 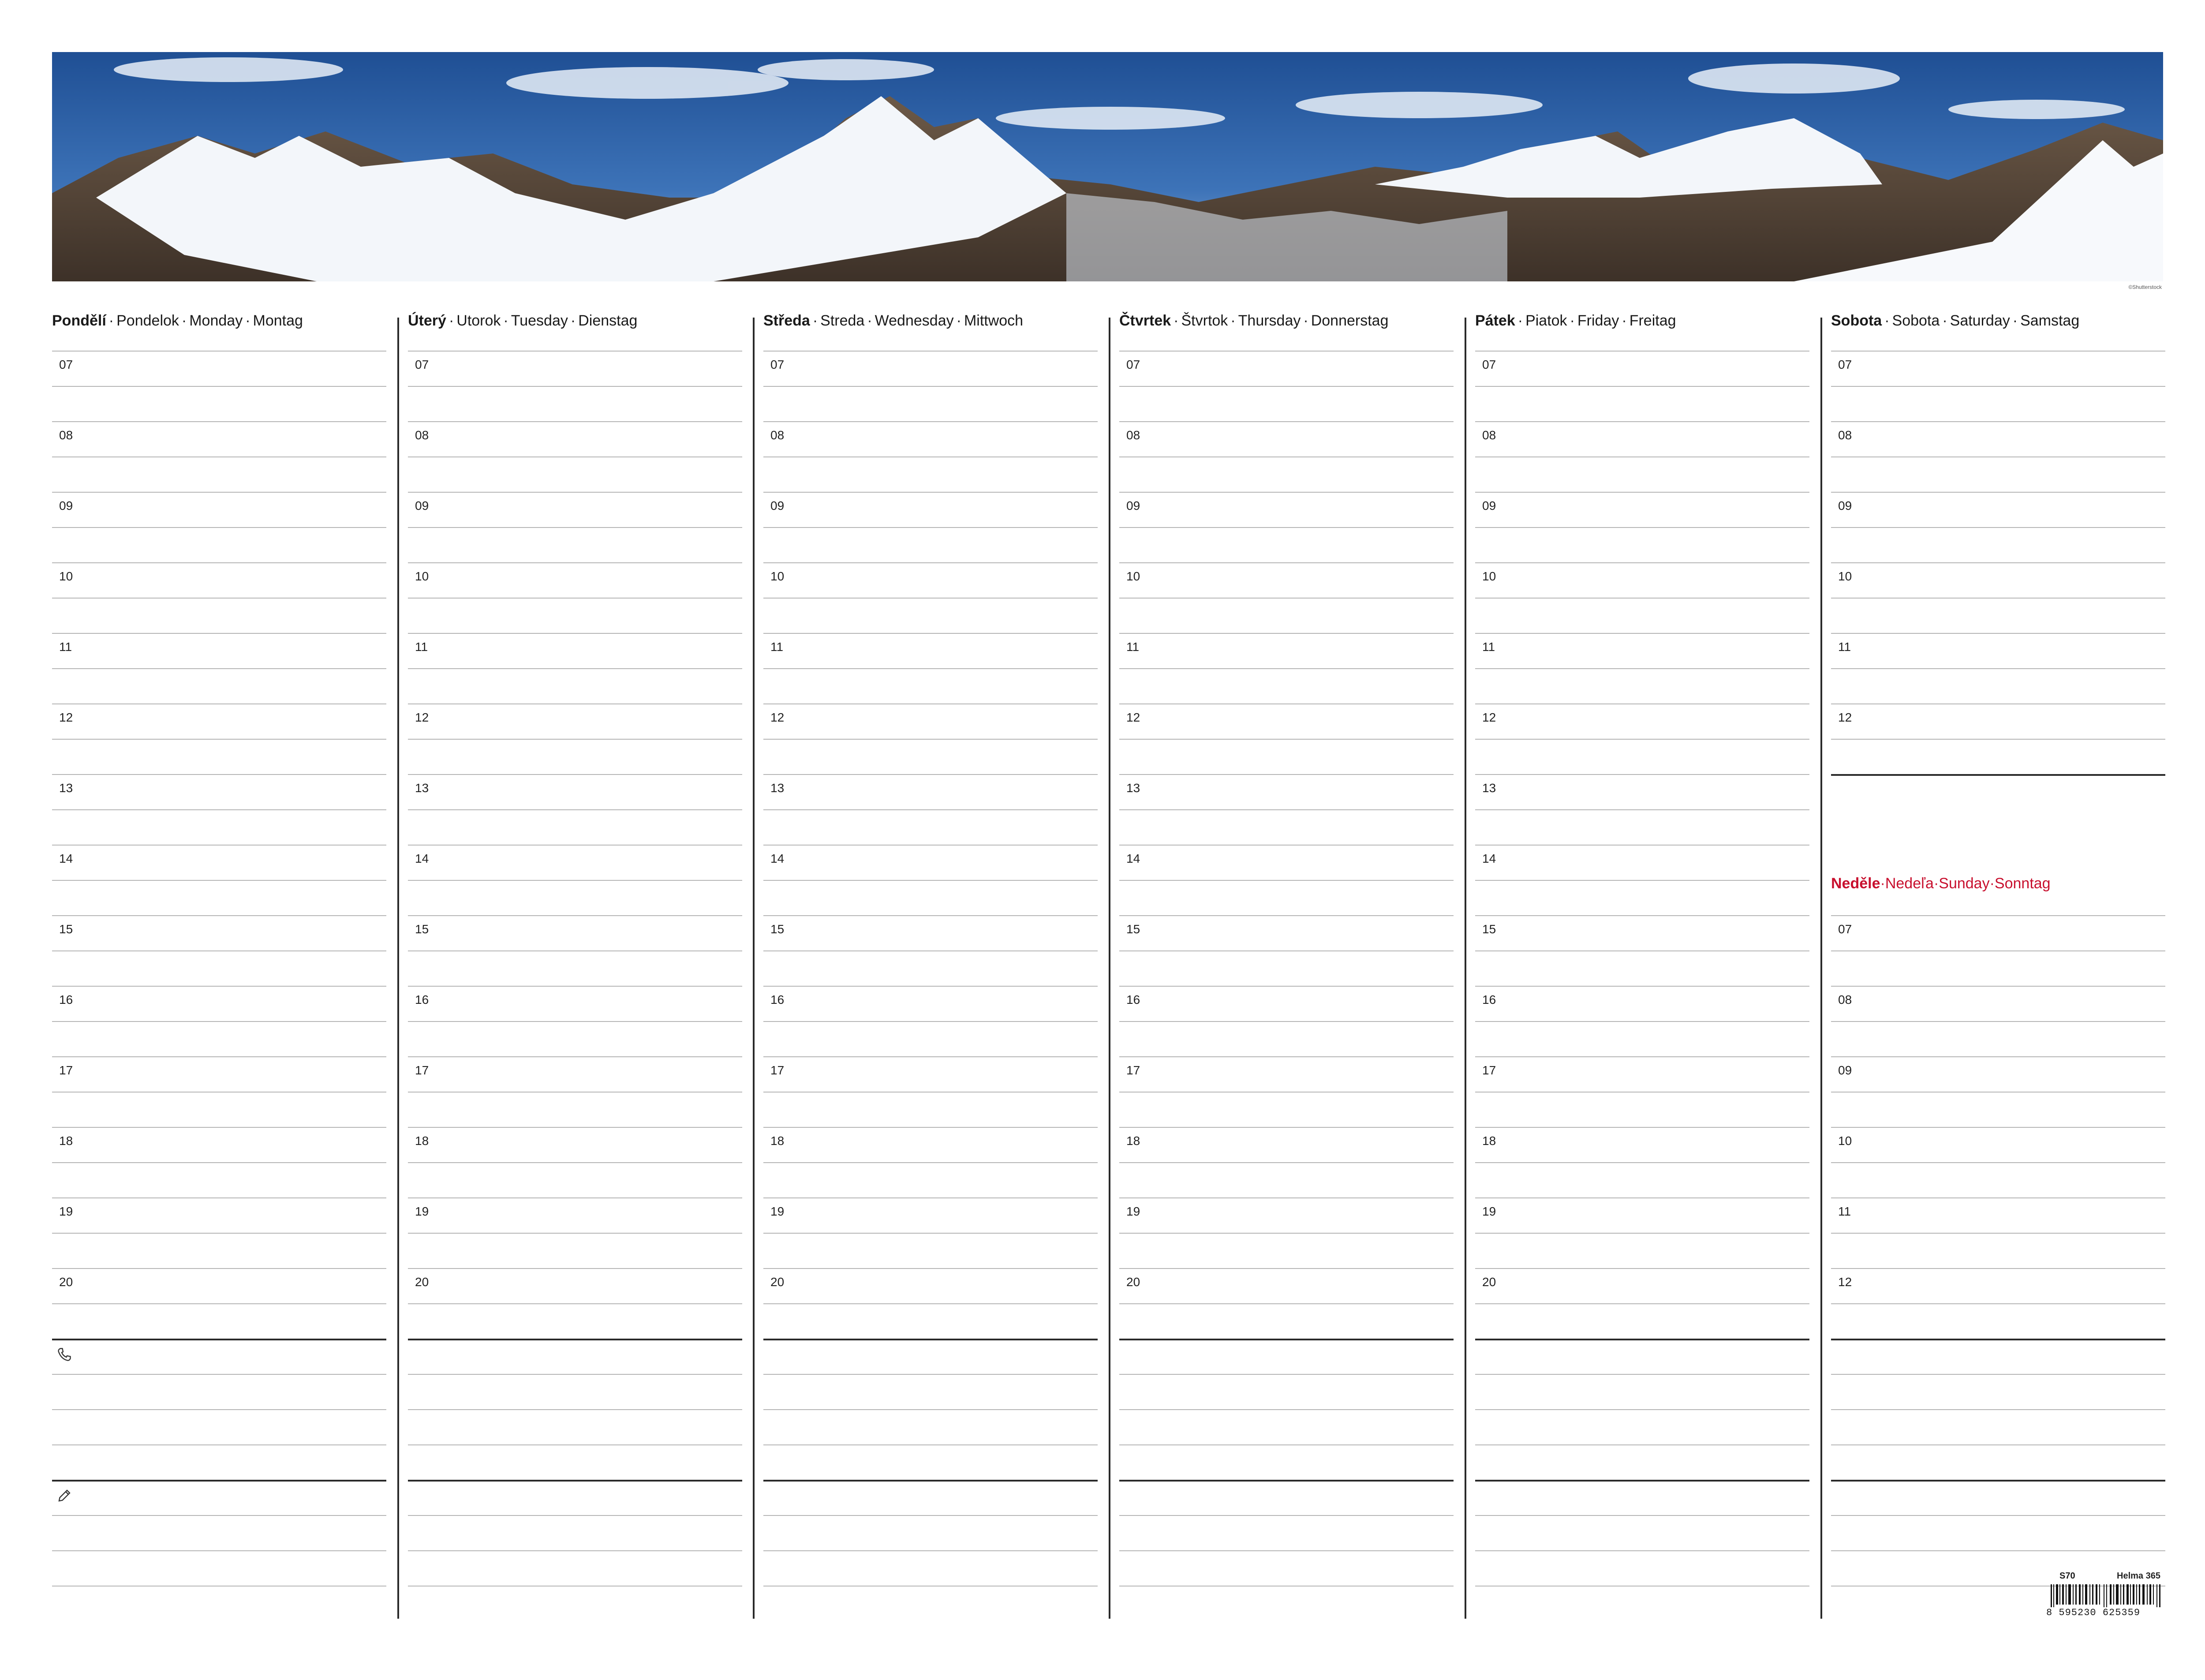 I want to click on brand-logo: Helma 365, so click(x=2138, y=1576).